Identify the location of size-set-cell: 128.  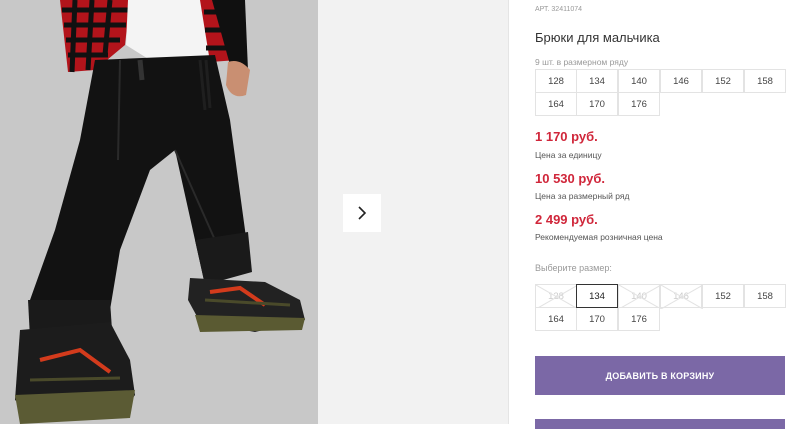
(556, 81).